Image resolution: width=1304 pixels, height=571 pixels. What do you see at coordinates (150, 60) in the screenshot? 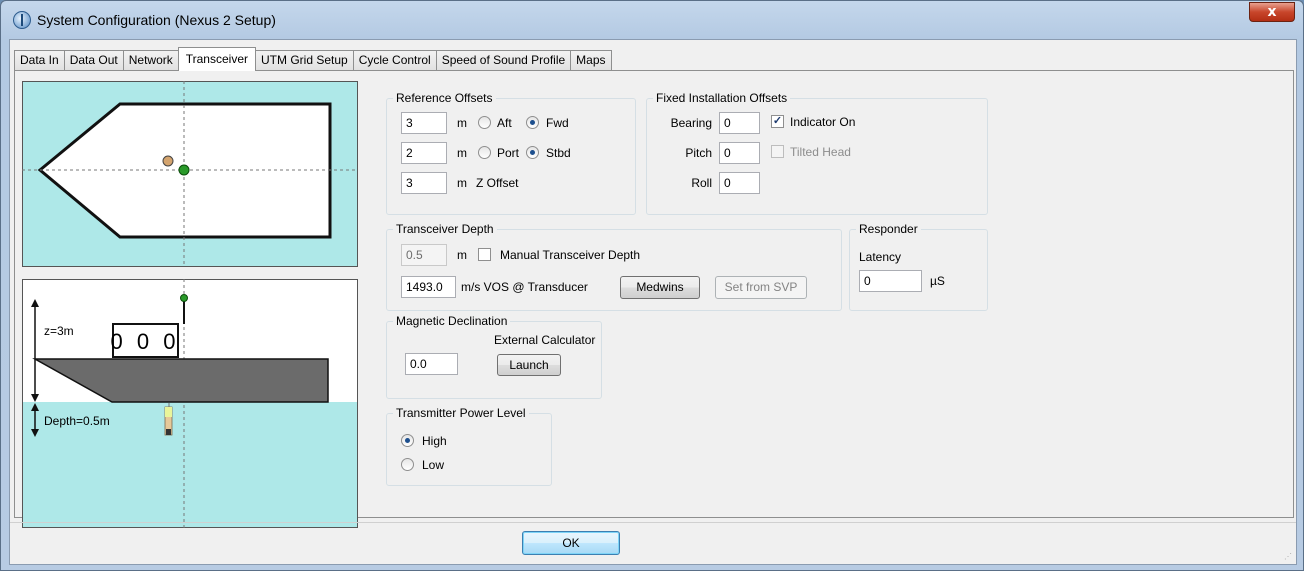
I see `tab-network: Network` at bounding box center [150, 60].